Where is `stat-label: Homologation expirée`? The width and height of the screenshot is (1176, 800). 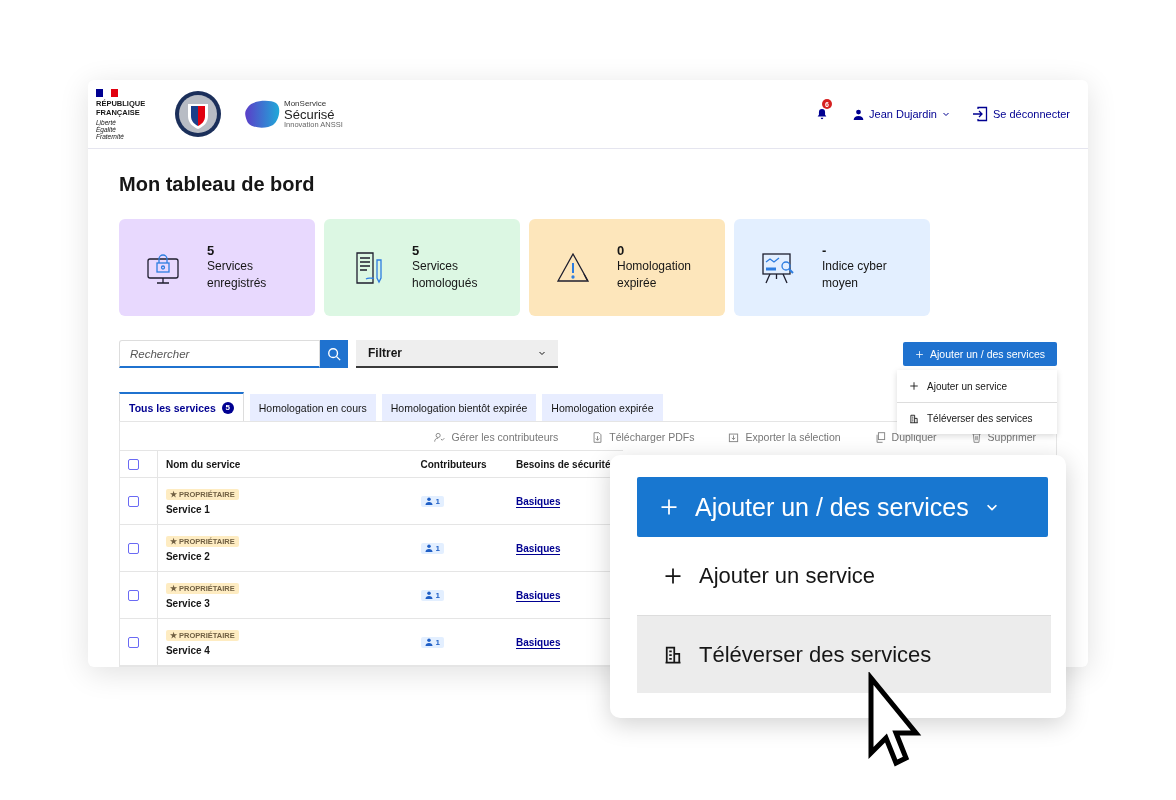 stat-label: Homologation expirée is located at coordinates (654, 275).